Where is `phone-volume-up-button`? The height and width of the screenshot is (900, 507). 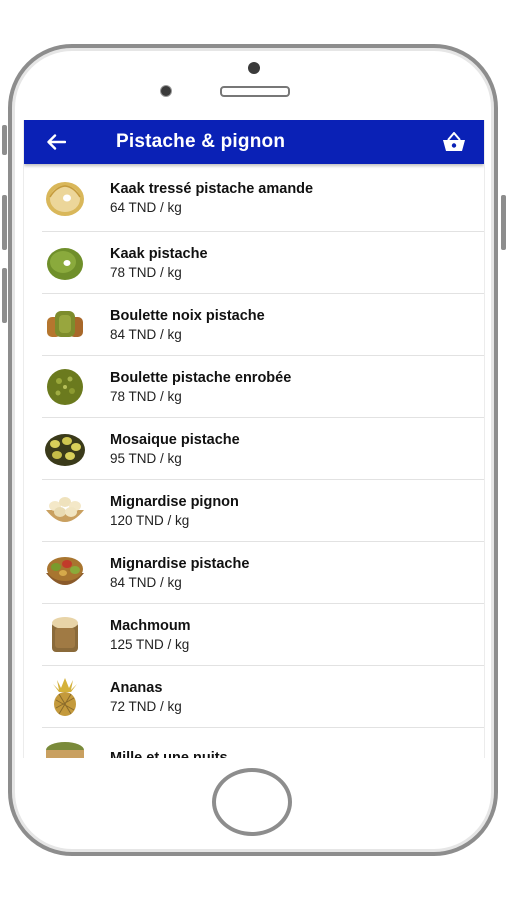 phone-volume-up-button is located at coordinates (4, 222).